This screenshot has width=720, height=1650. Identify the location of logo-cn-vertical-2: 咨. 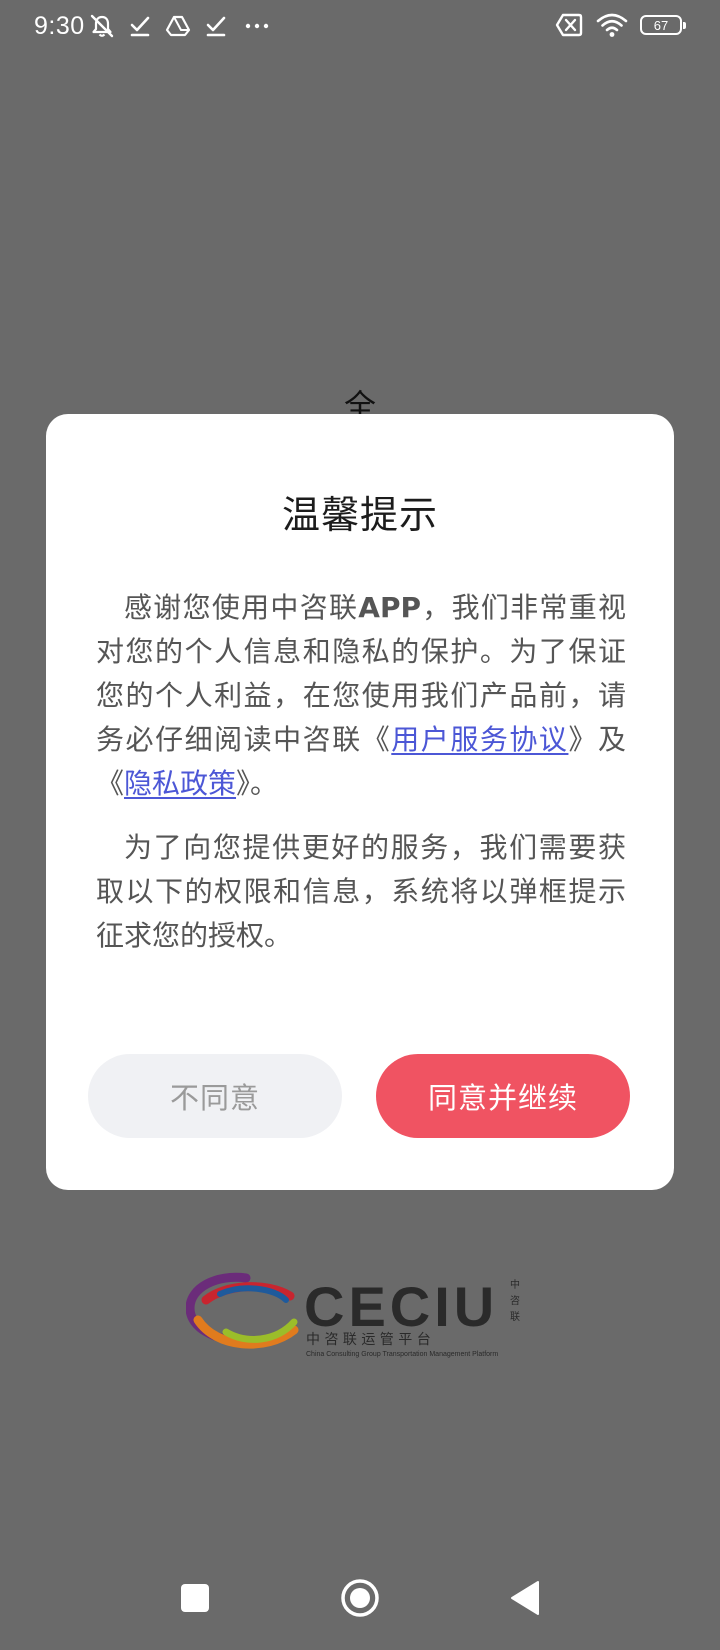
(515, 1300).